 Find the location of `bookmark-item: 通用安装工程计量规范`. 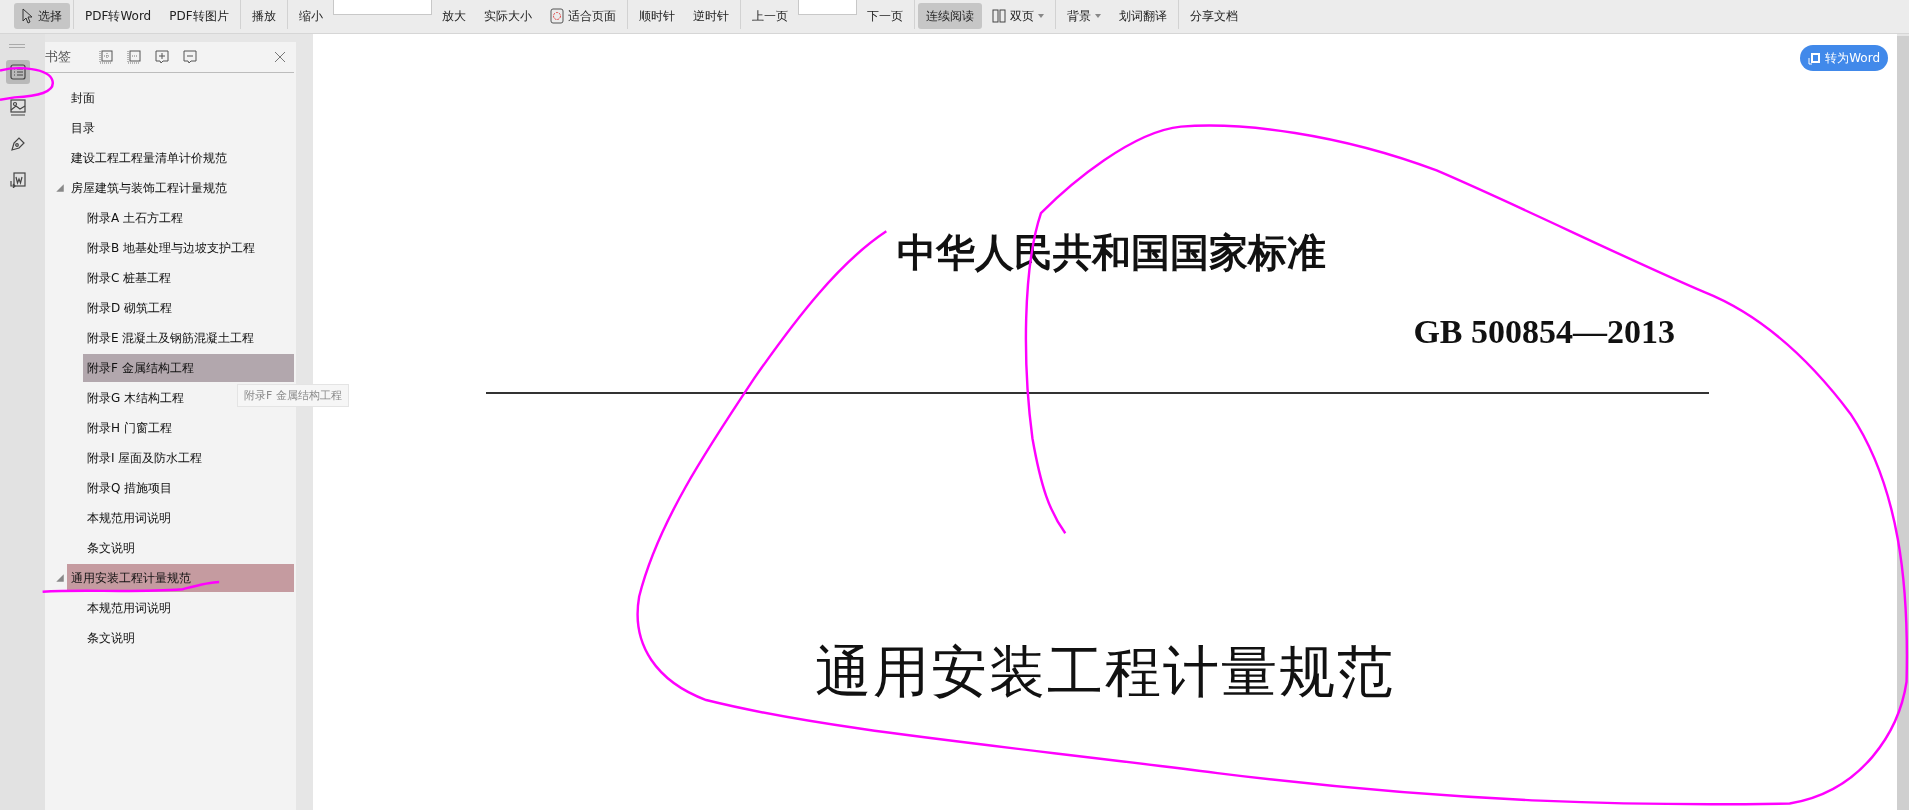

bookmark-item: 通用安装工程计量规范 is located at coordinates (180, 578).